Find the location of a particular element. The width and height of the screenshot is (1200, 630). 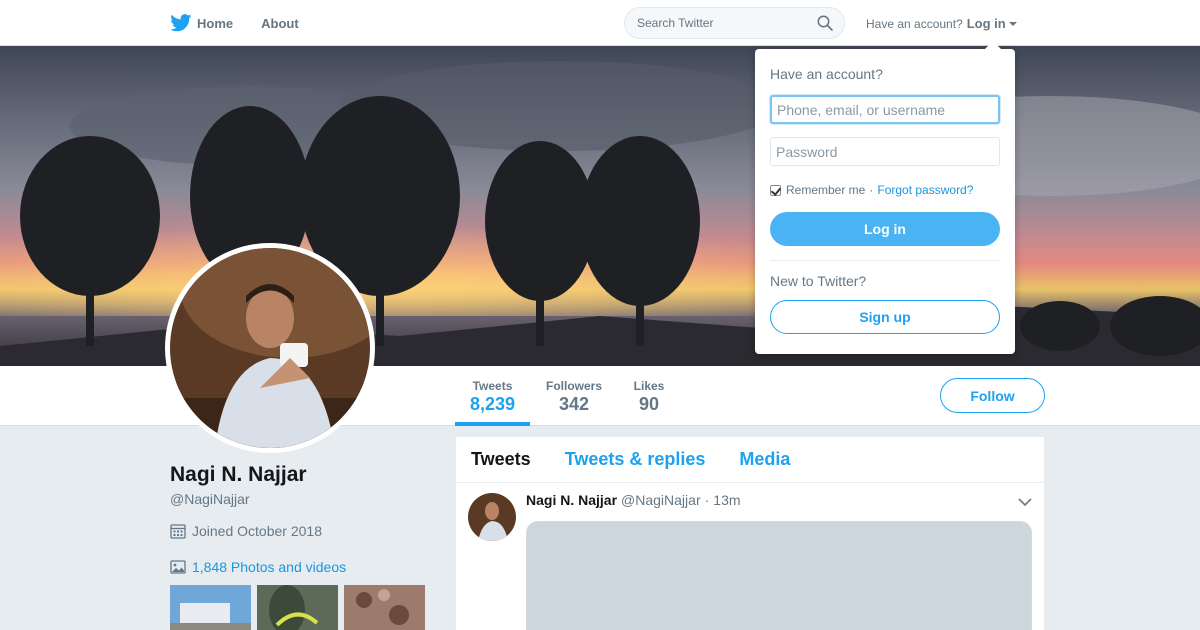

profile-joined: Joined October 2018 is located at coordinates (246, 531).